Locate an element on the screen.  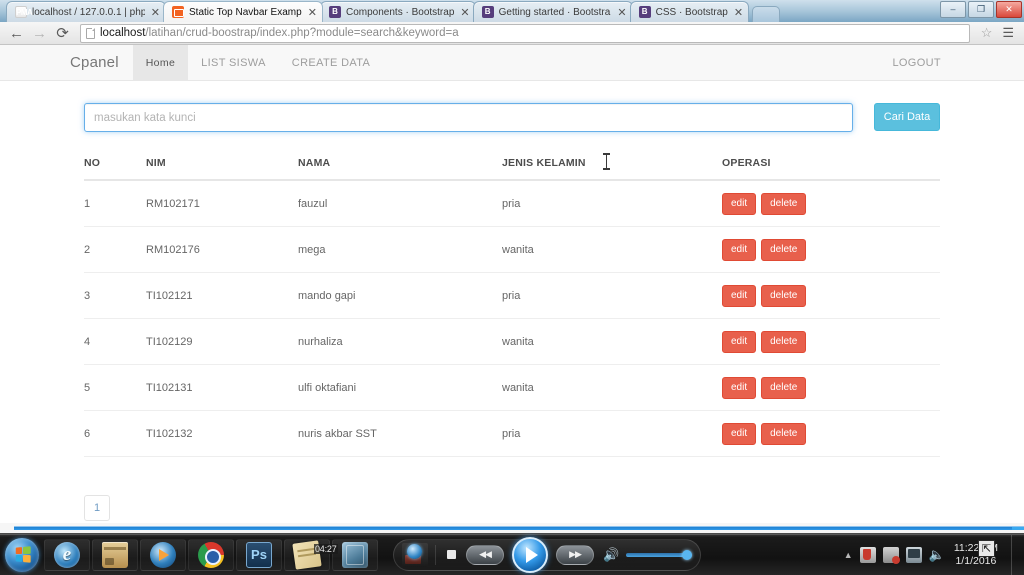
taskbar-item-media-player is located at coordinates (163, 554).